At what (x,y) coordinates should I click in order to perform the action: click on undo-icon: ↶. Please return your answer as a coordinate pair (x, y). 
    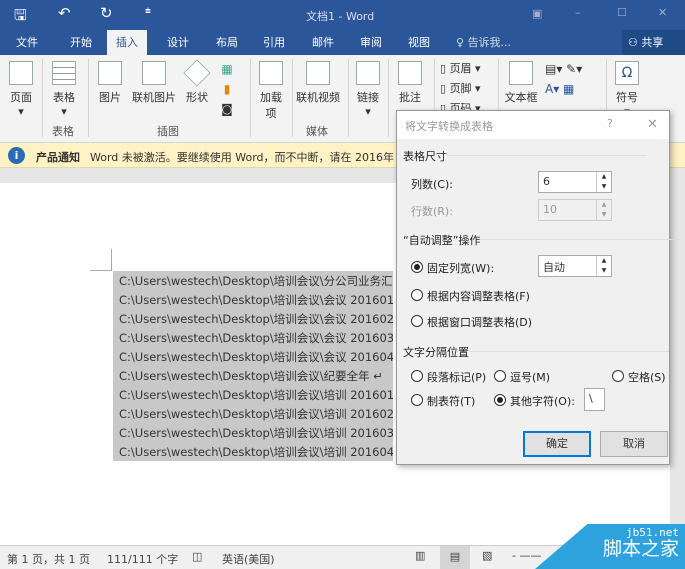
    Looking at the image, I should click on (64, 13).